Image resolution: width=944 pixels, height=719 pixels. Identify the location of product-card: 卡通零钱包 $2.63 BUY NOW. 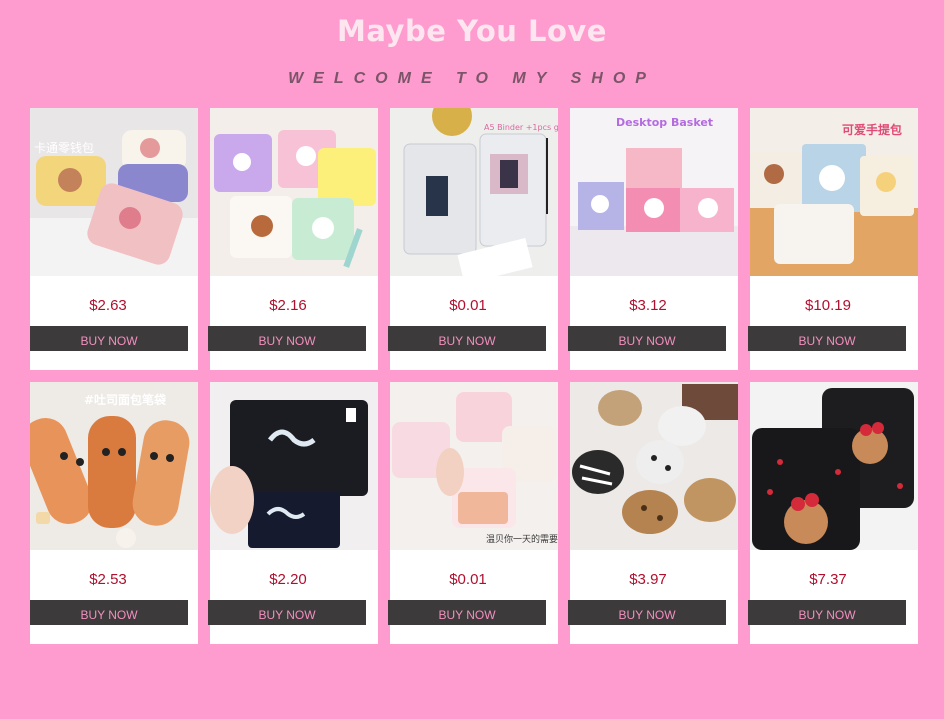
(114, 239).